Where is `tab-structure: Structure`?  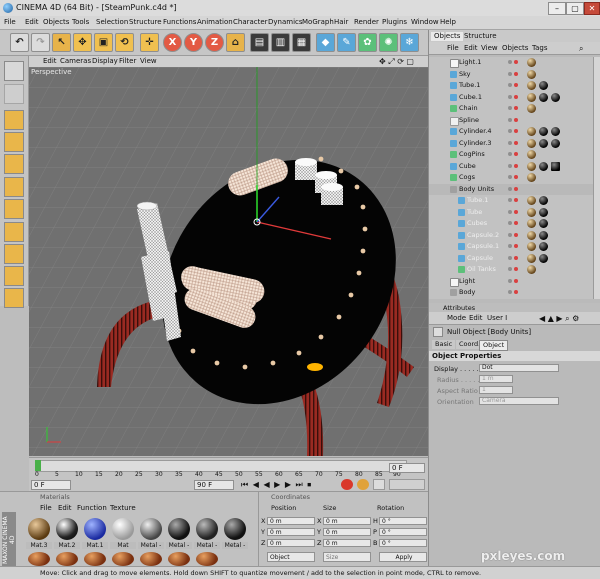 tab-structure: Structure is located at coordinates (480, 36).